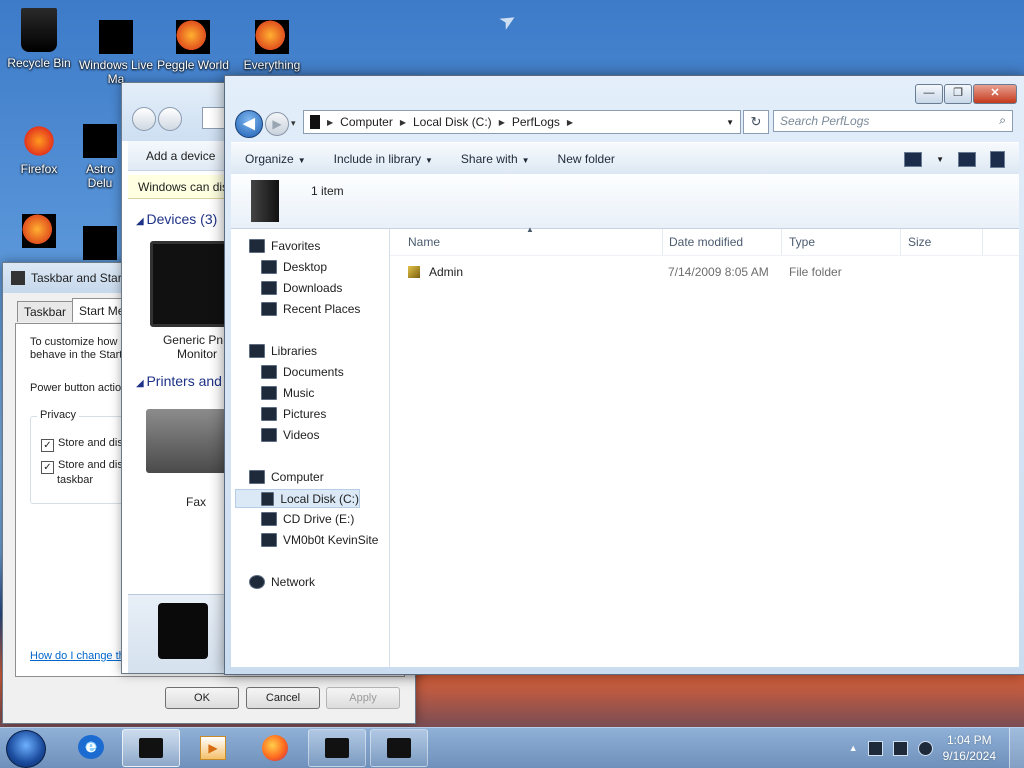 Image resolution: width=1024 pixels, height=768 pixels. What do you see at coordinates (893, 121) in the screenshot?
I see `search-input: Search PerfLogs ⌕` at bounding box center [893, 121].